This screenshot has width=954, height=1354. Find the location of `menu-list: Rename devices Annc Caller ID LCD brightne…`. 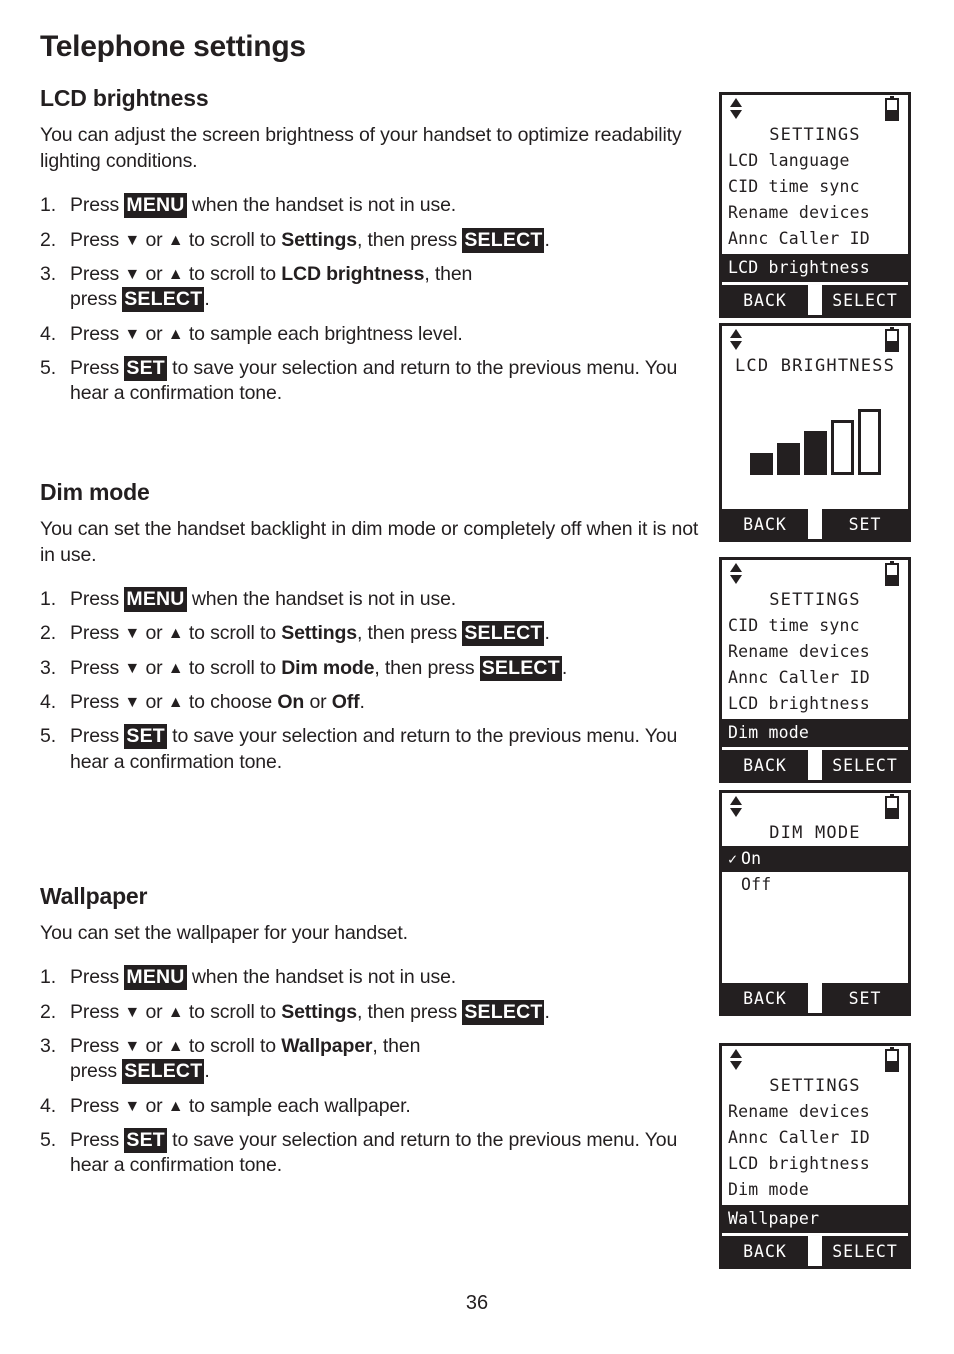

menu-list: Rename devices Annc Caller ID LCD brightne… is located at coordinates (815, 1152).